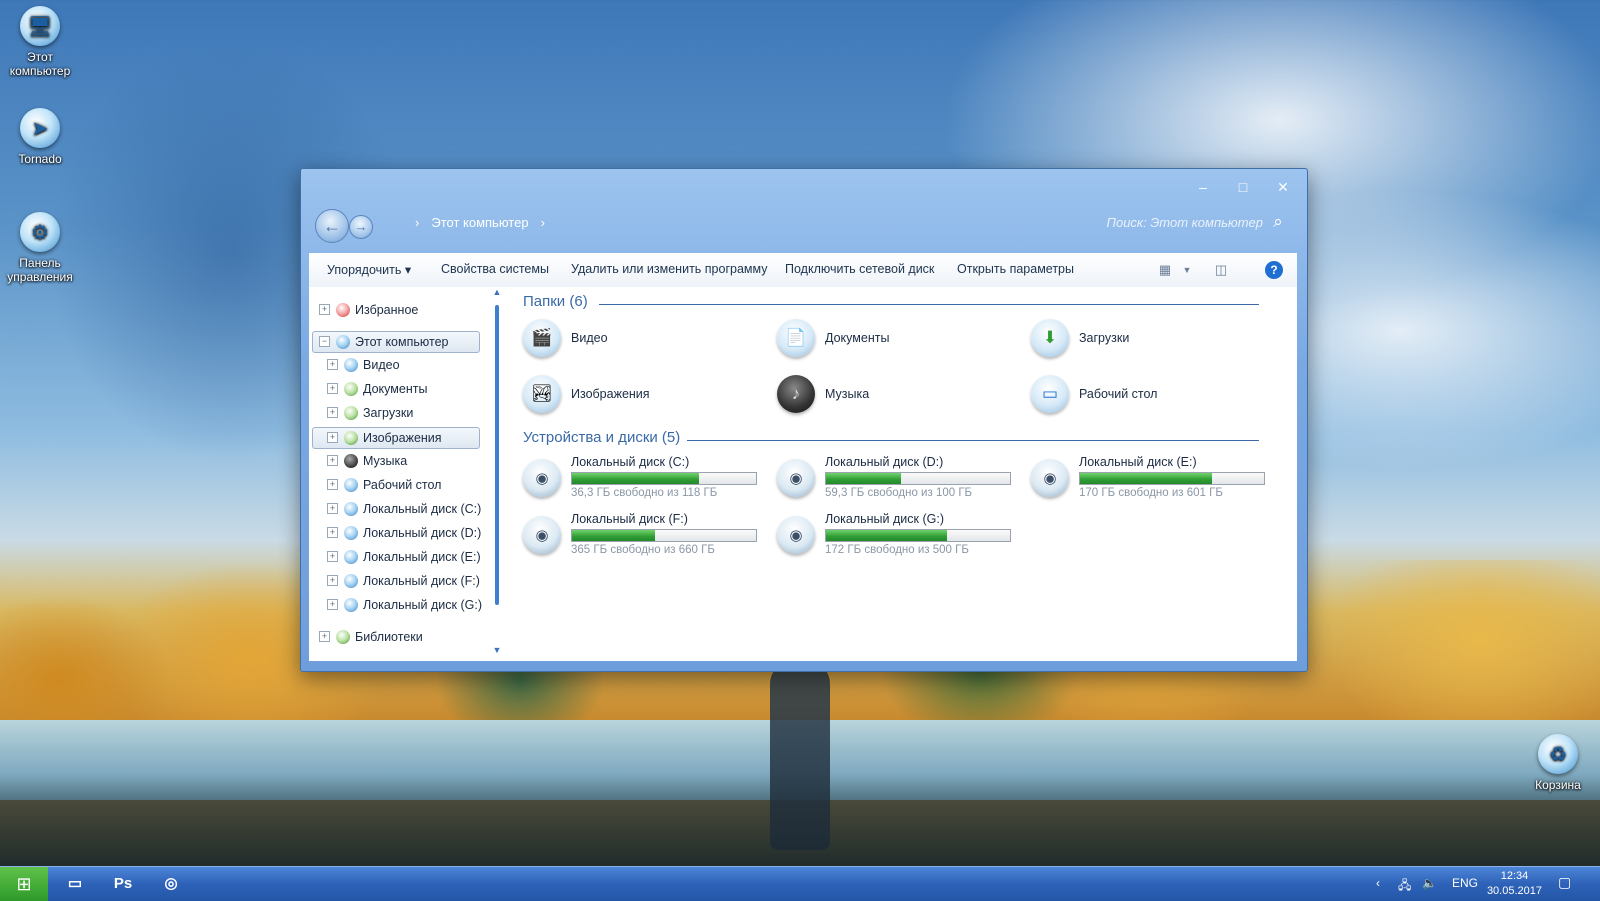  I want to click on sidebar-item-libraries: + Библиотеки, so click(397, 637).